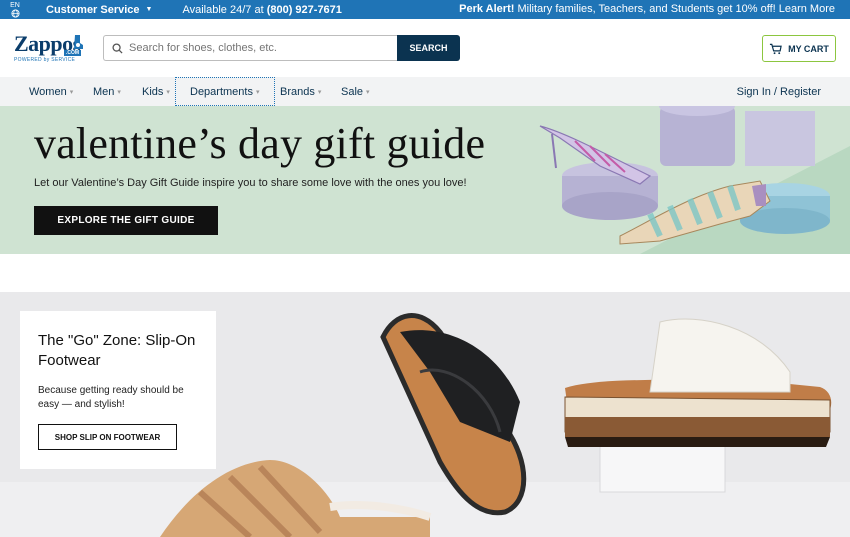 This screenshot has height=537, width=850. What do you see at coordinates (304, 10) in the screenshot?
I see `phone-number: (800) 927-7671` at bounding box center [304, 10].